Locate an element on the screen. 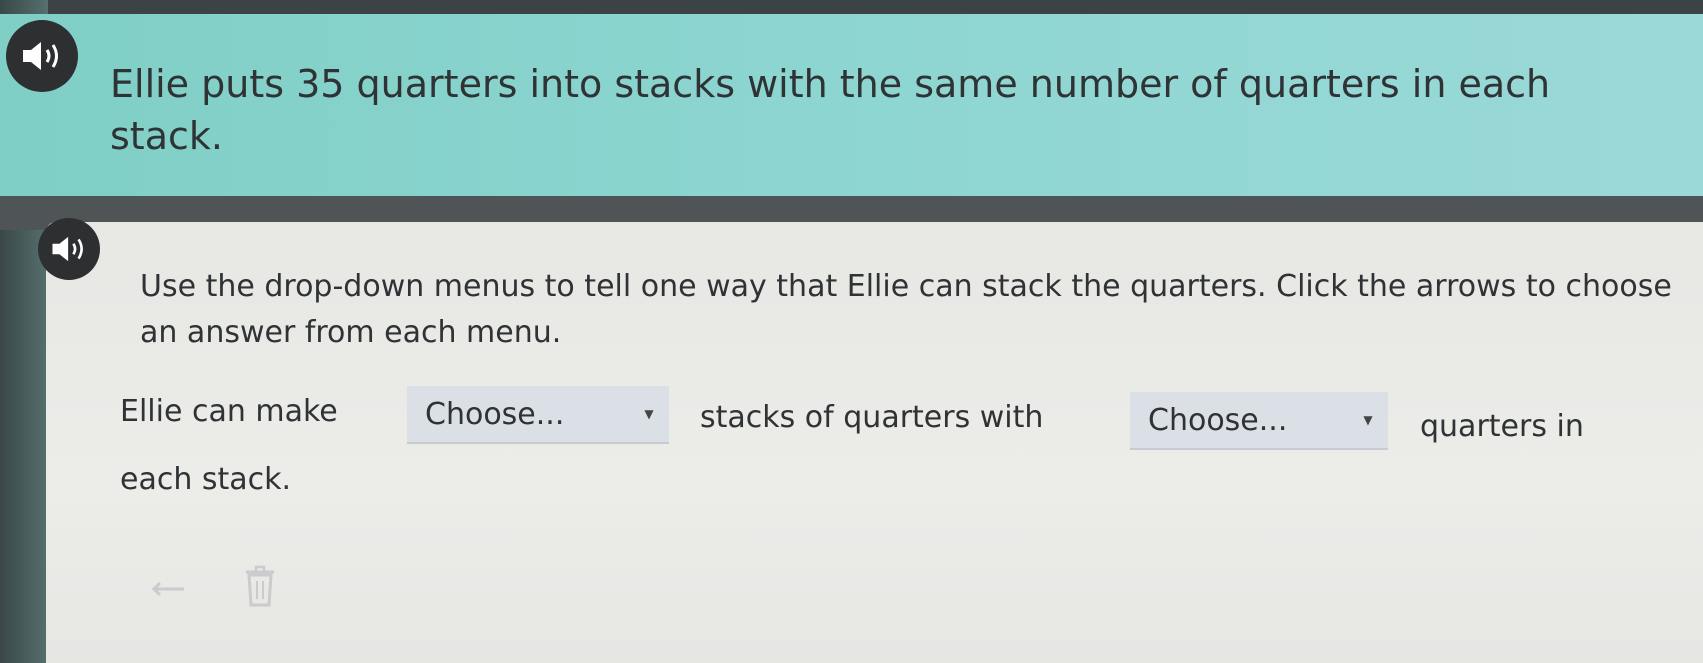  sentence-part-3: quarters in is located at coordinates (1502, 426).